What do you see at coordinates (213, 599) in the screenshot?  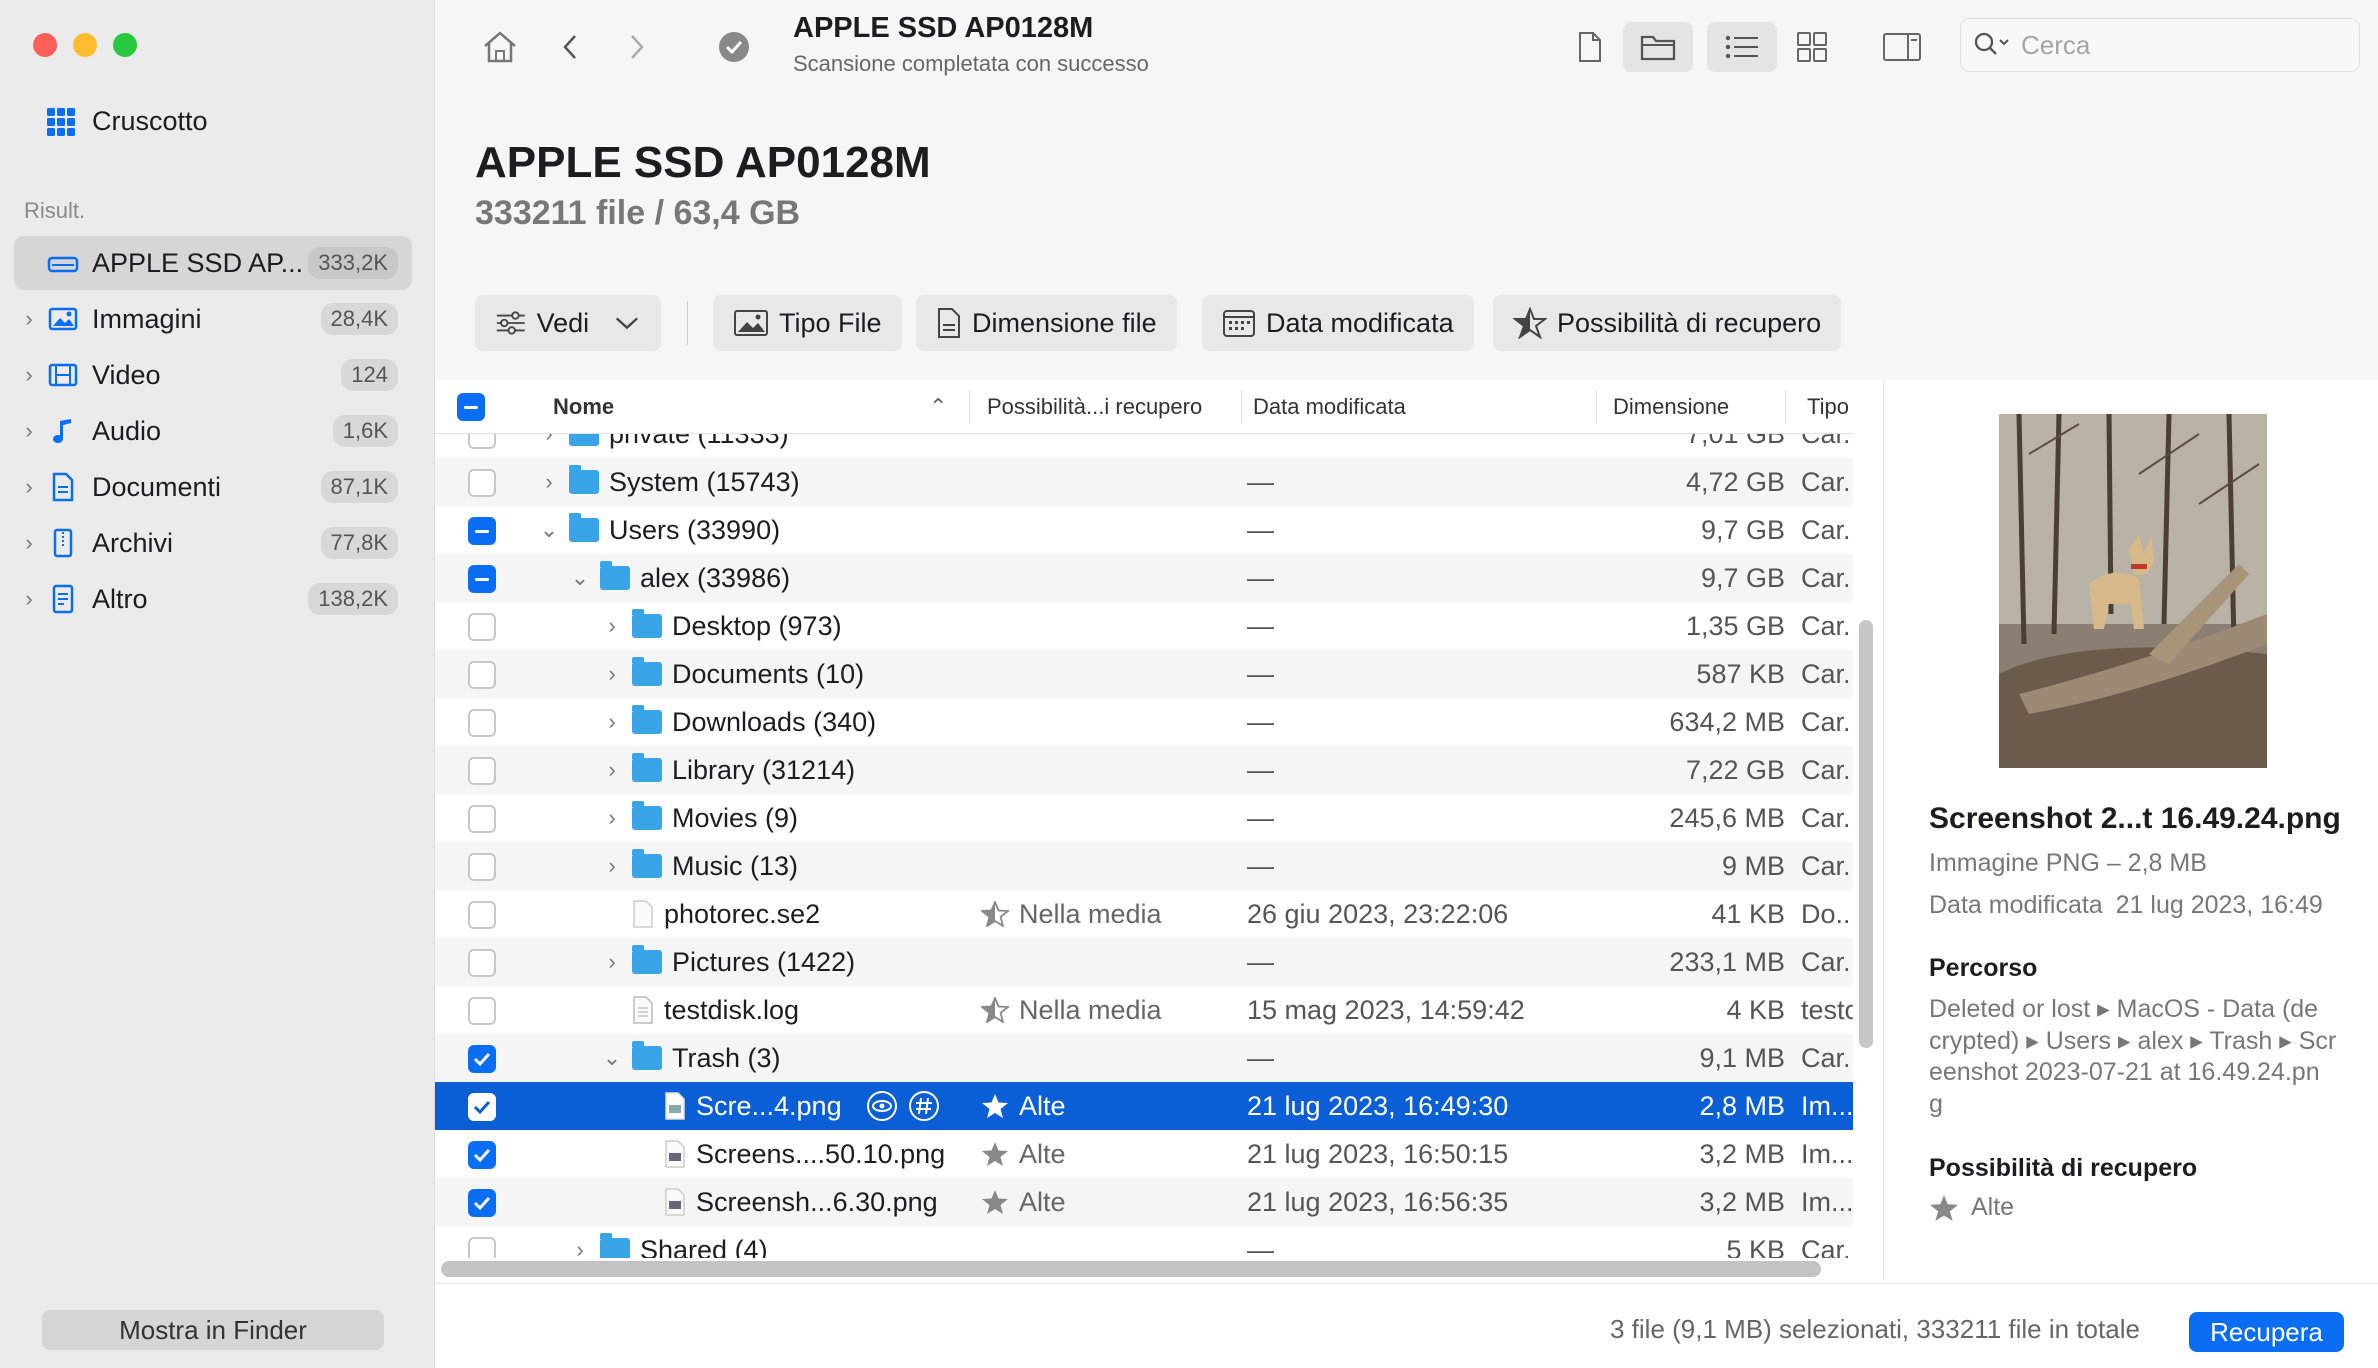 I see `sidebar-item-other: › Altro 138,2K` at bounding box center [213, 599].